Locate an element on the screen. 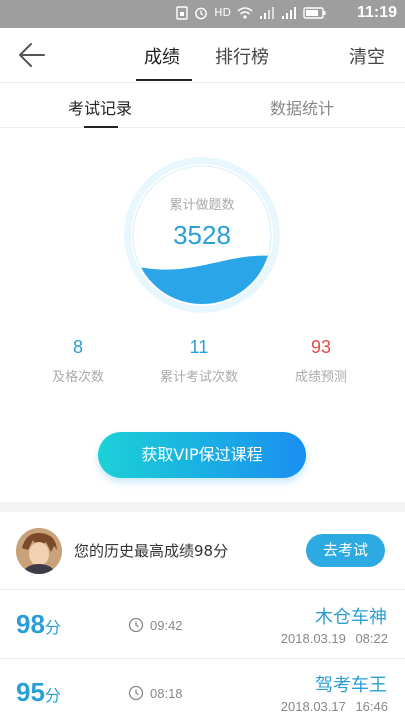  best-score-text: 您的历史最高成绩98分 is located at coordinates (151, 551).